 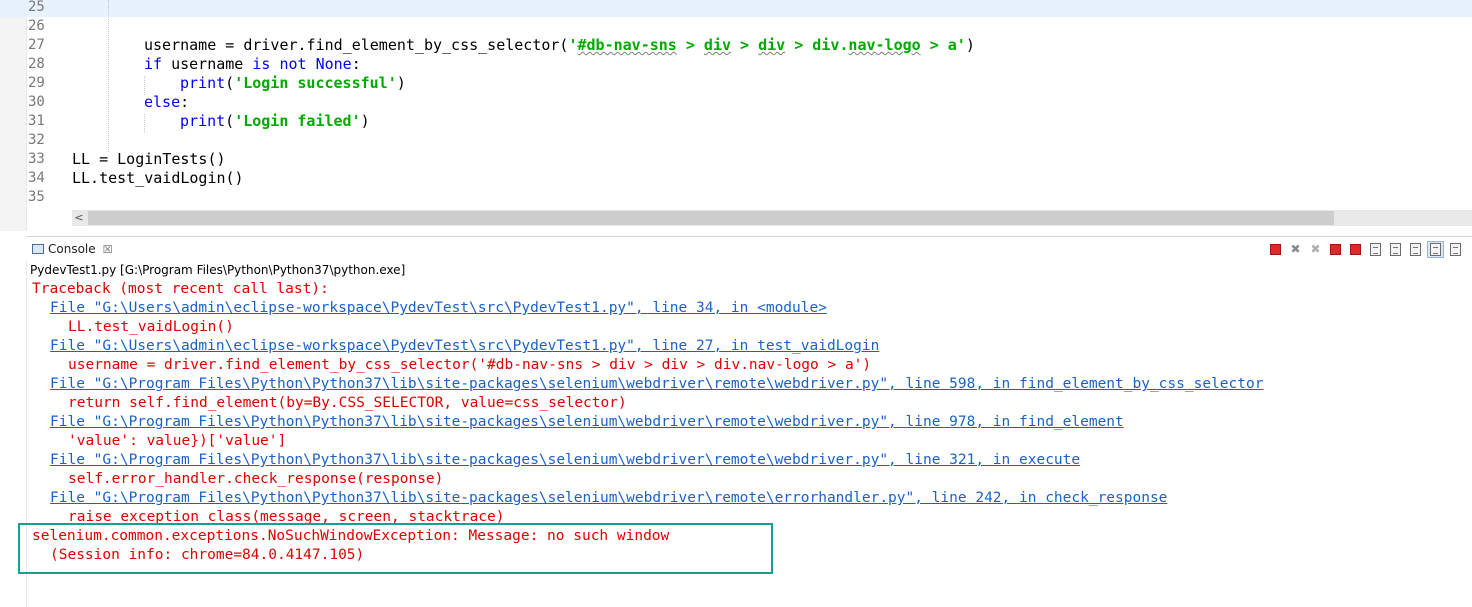 What do you see at coordinates (884, 45) in the screenshot?
I see `code-token: nav-logo` at bounding box center [884, 45].